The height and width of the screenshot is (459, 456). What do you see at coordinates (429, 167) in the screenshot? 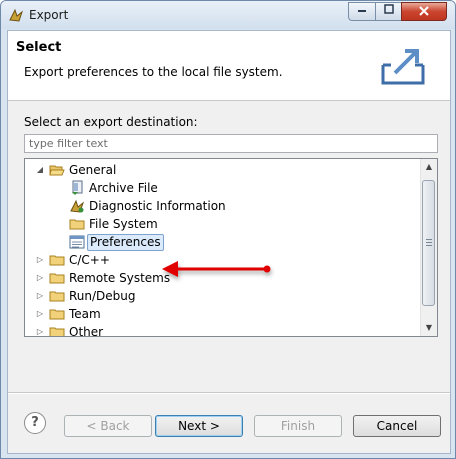
I see `scroll-up-arrow-icon: ▲` at bounding box center [429, 167].